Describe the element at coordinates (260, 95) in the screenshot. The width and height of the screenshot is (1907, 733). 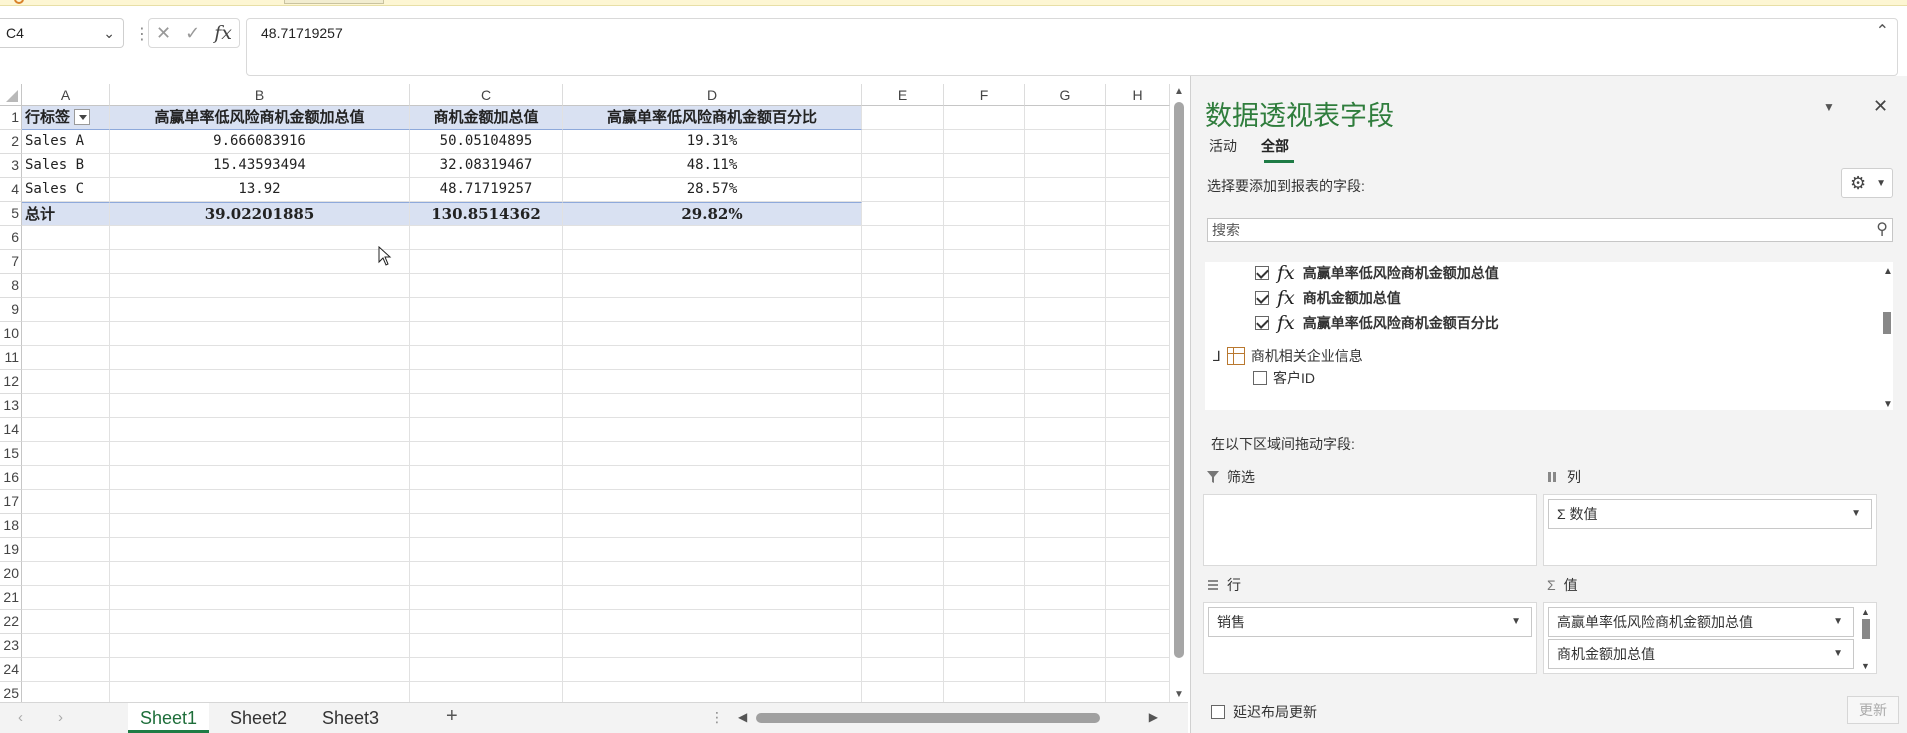
I see `column-header: B` at that location.